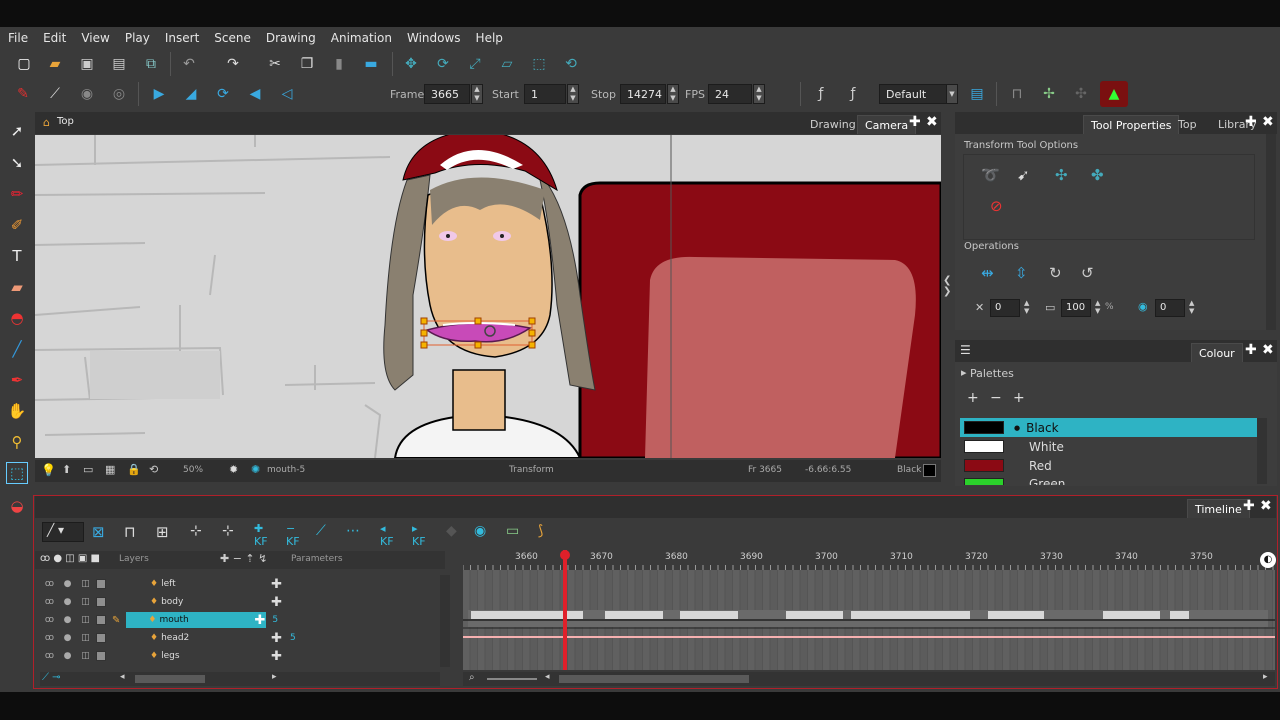 Image resolution: width=1280 pixels, height=720 pixels. Describe the element at coordinates (1271, 232) in the screenshot. I see `tool-properties-scrollbar` at that location.